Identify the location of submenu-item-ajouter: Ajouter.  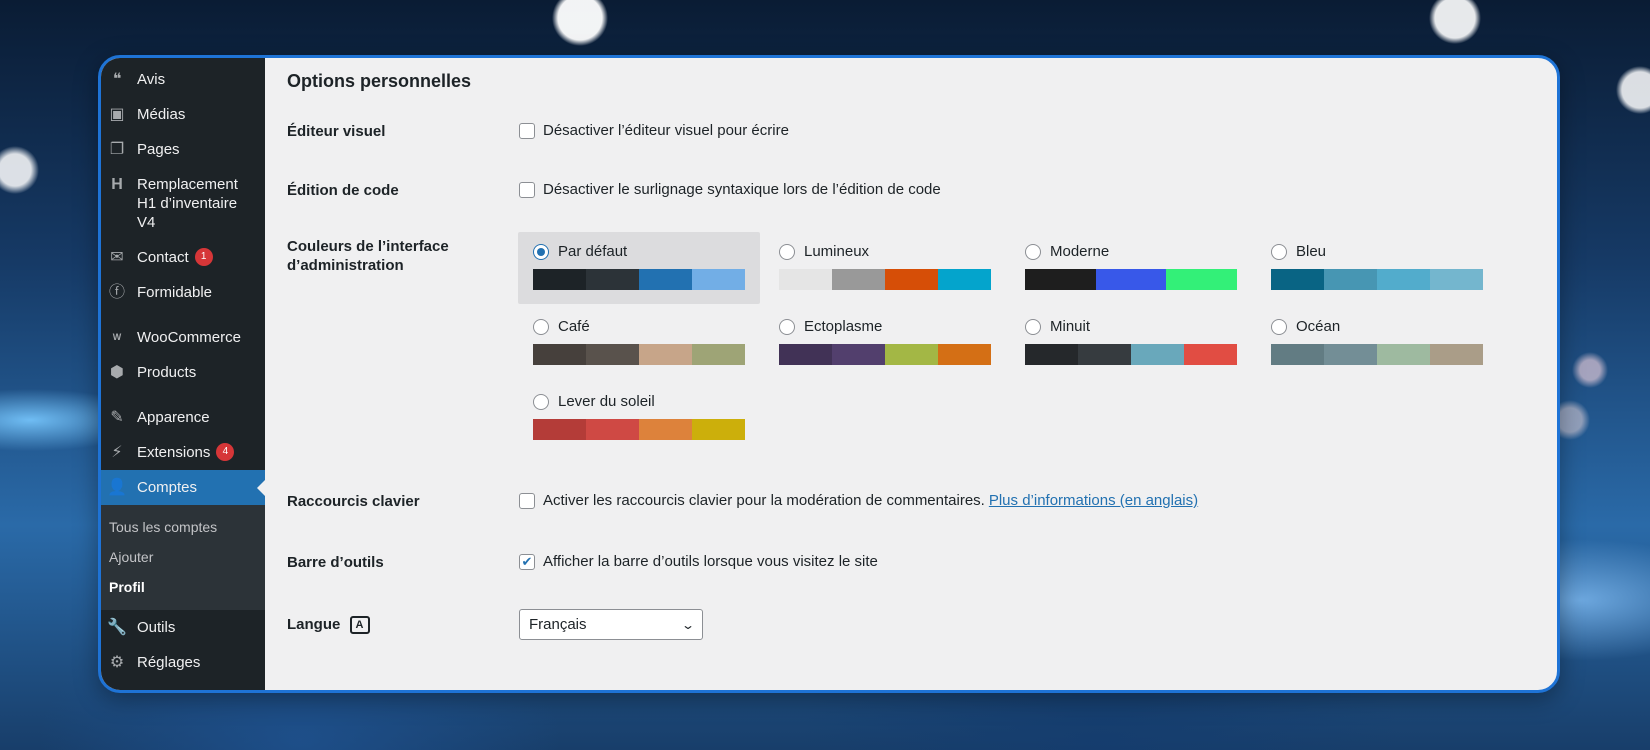
(183, 557).